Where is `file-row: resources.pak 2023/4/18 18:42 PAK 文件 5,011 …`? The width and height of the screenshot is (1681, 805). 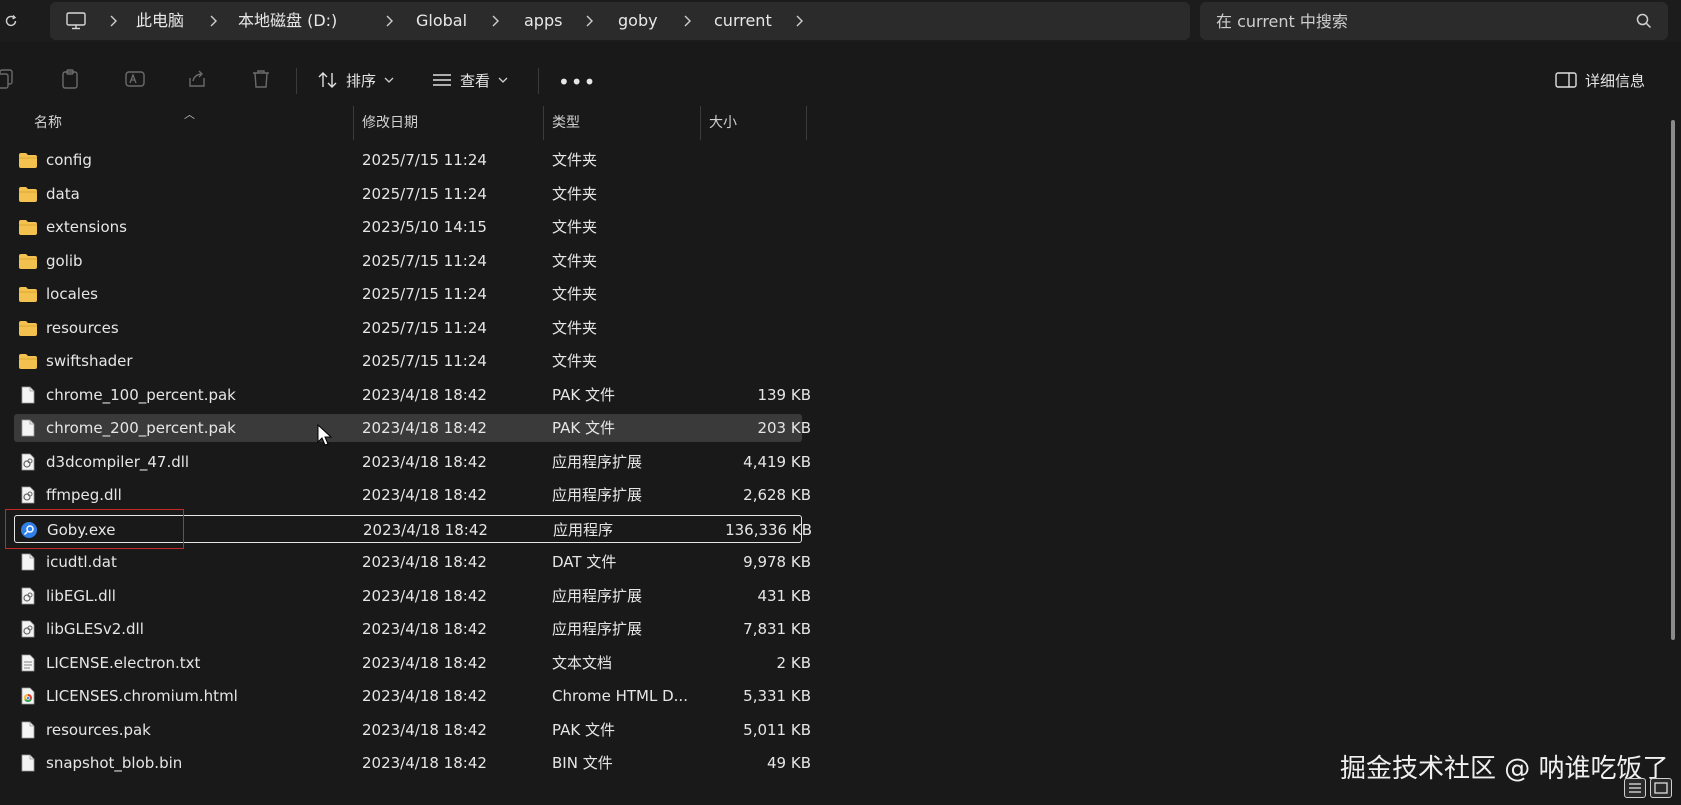 file-row: resources.pak 2023/4/18 18:42 PAK 文件 5,011 … is located at coordinates (412, 730).